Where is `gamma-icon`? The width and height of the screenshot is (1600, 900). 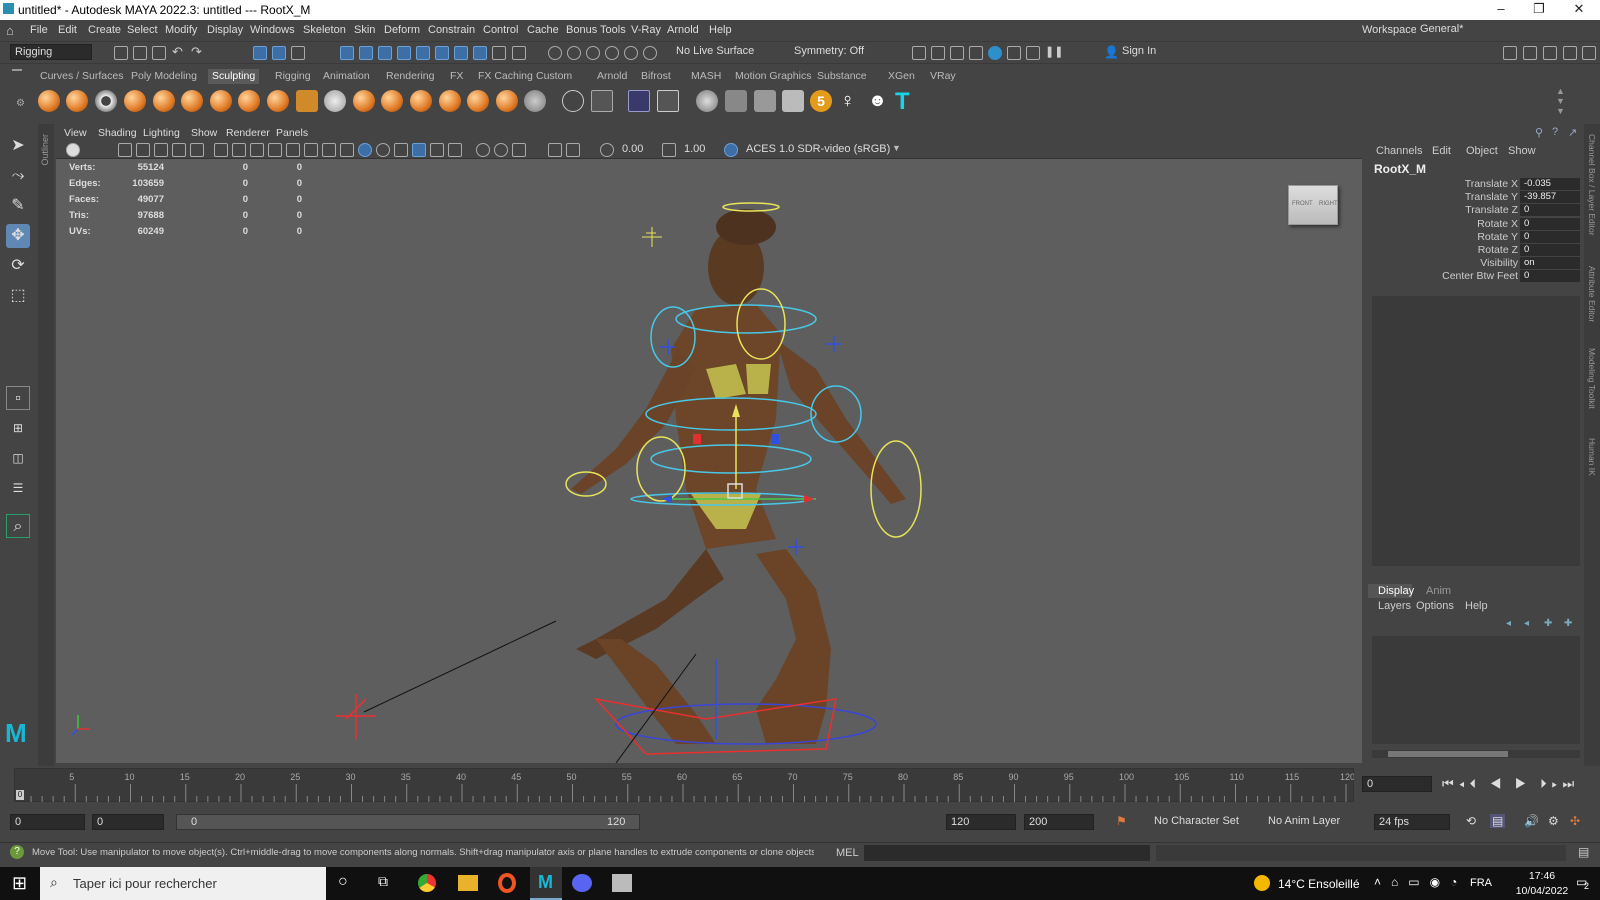 gamma-icon is located at coordinates (573, 150).